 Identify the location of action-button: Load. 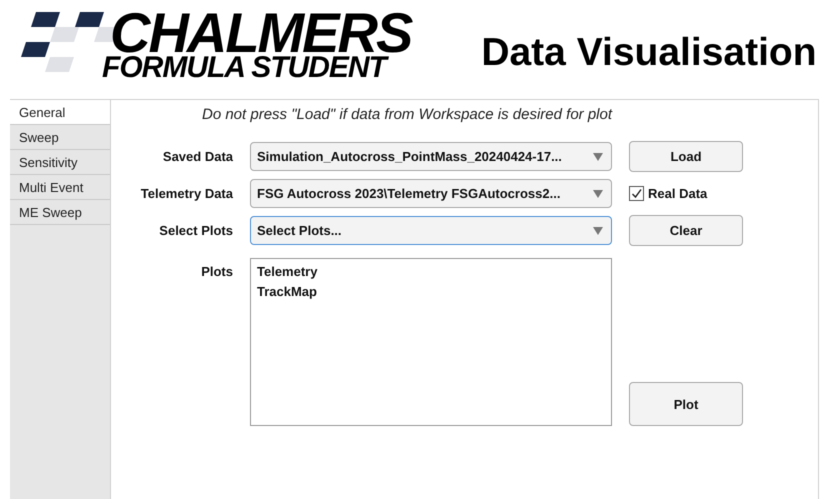
(686, 156).